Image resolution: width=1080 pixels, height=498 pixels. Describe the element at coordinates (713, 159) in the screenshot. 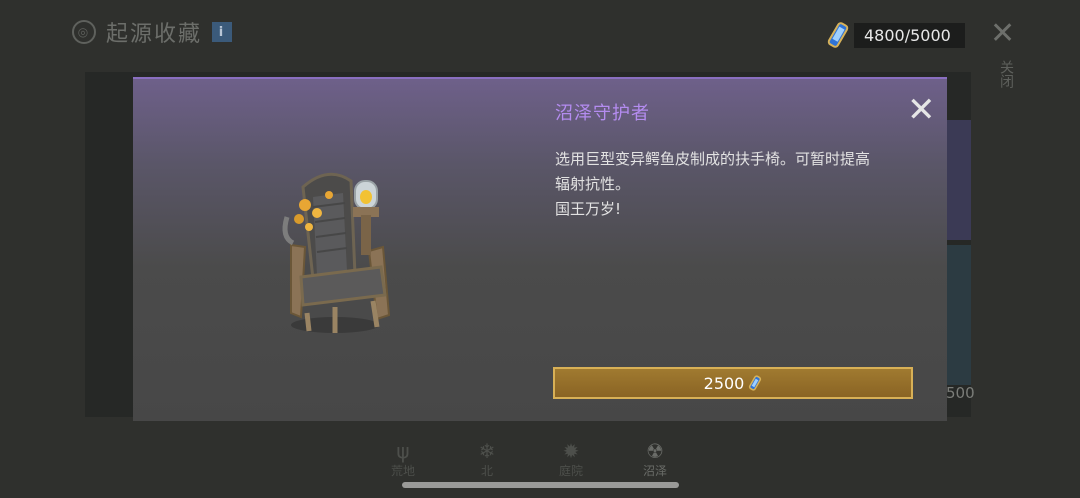

I see `description-line: 选用巨型变异鳄鱼皮制成的扶手椅。可暂时提高` at that location.